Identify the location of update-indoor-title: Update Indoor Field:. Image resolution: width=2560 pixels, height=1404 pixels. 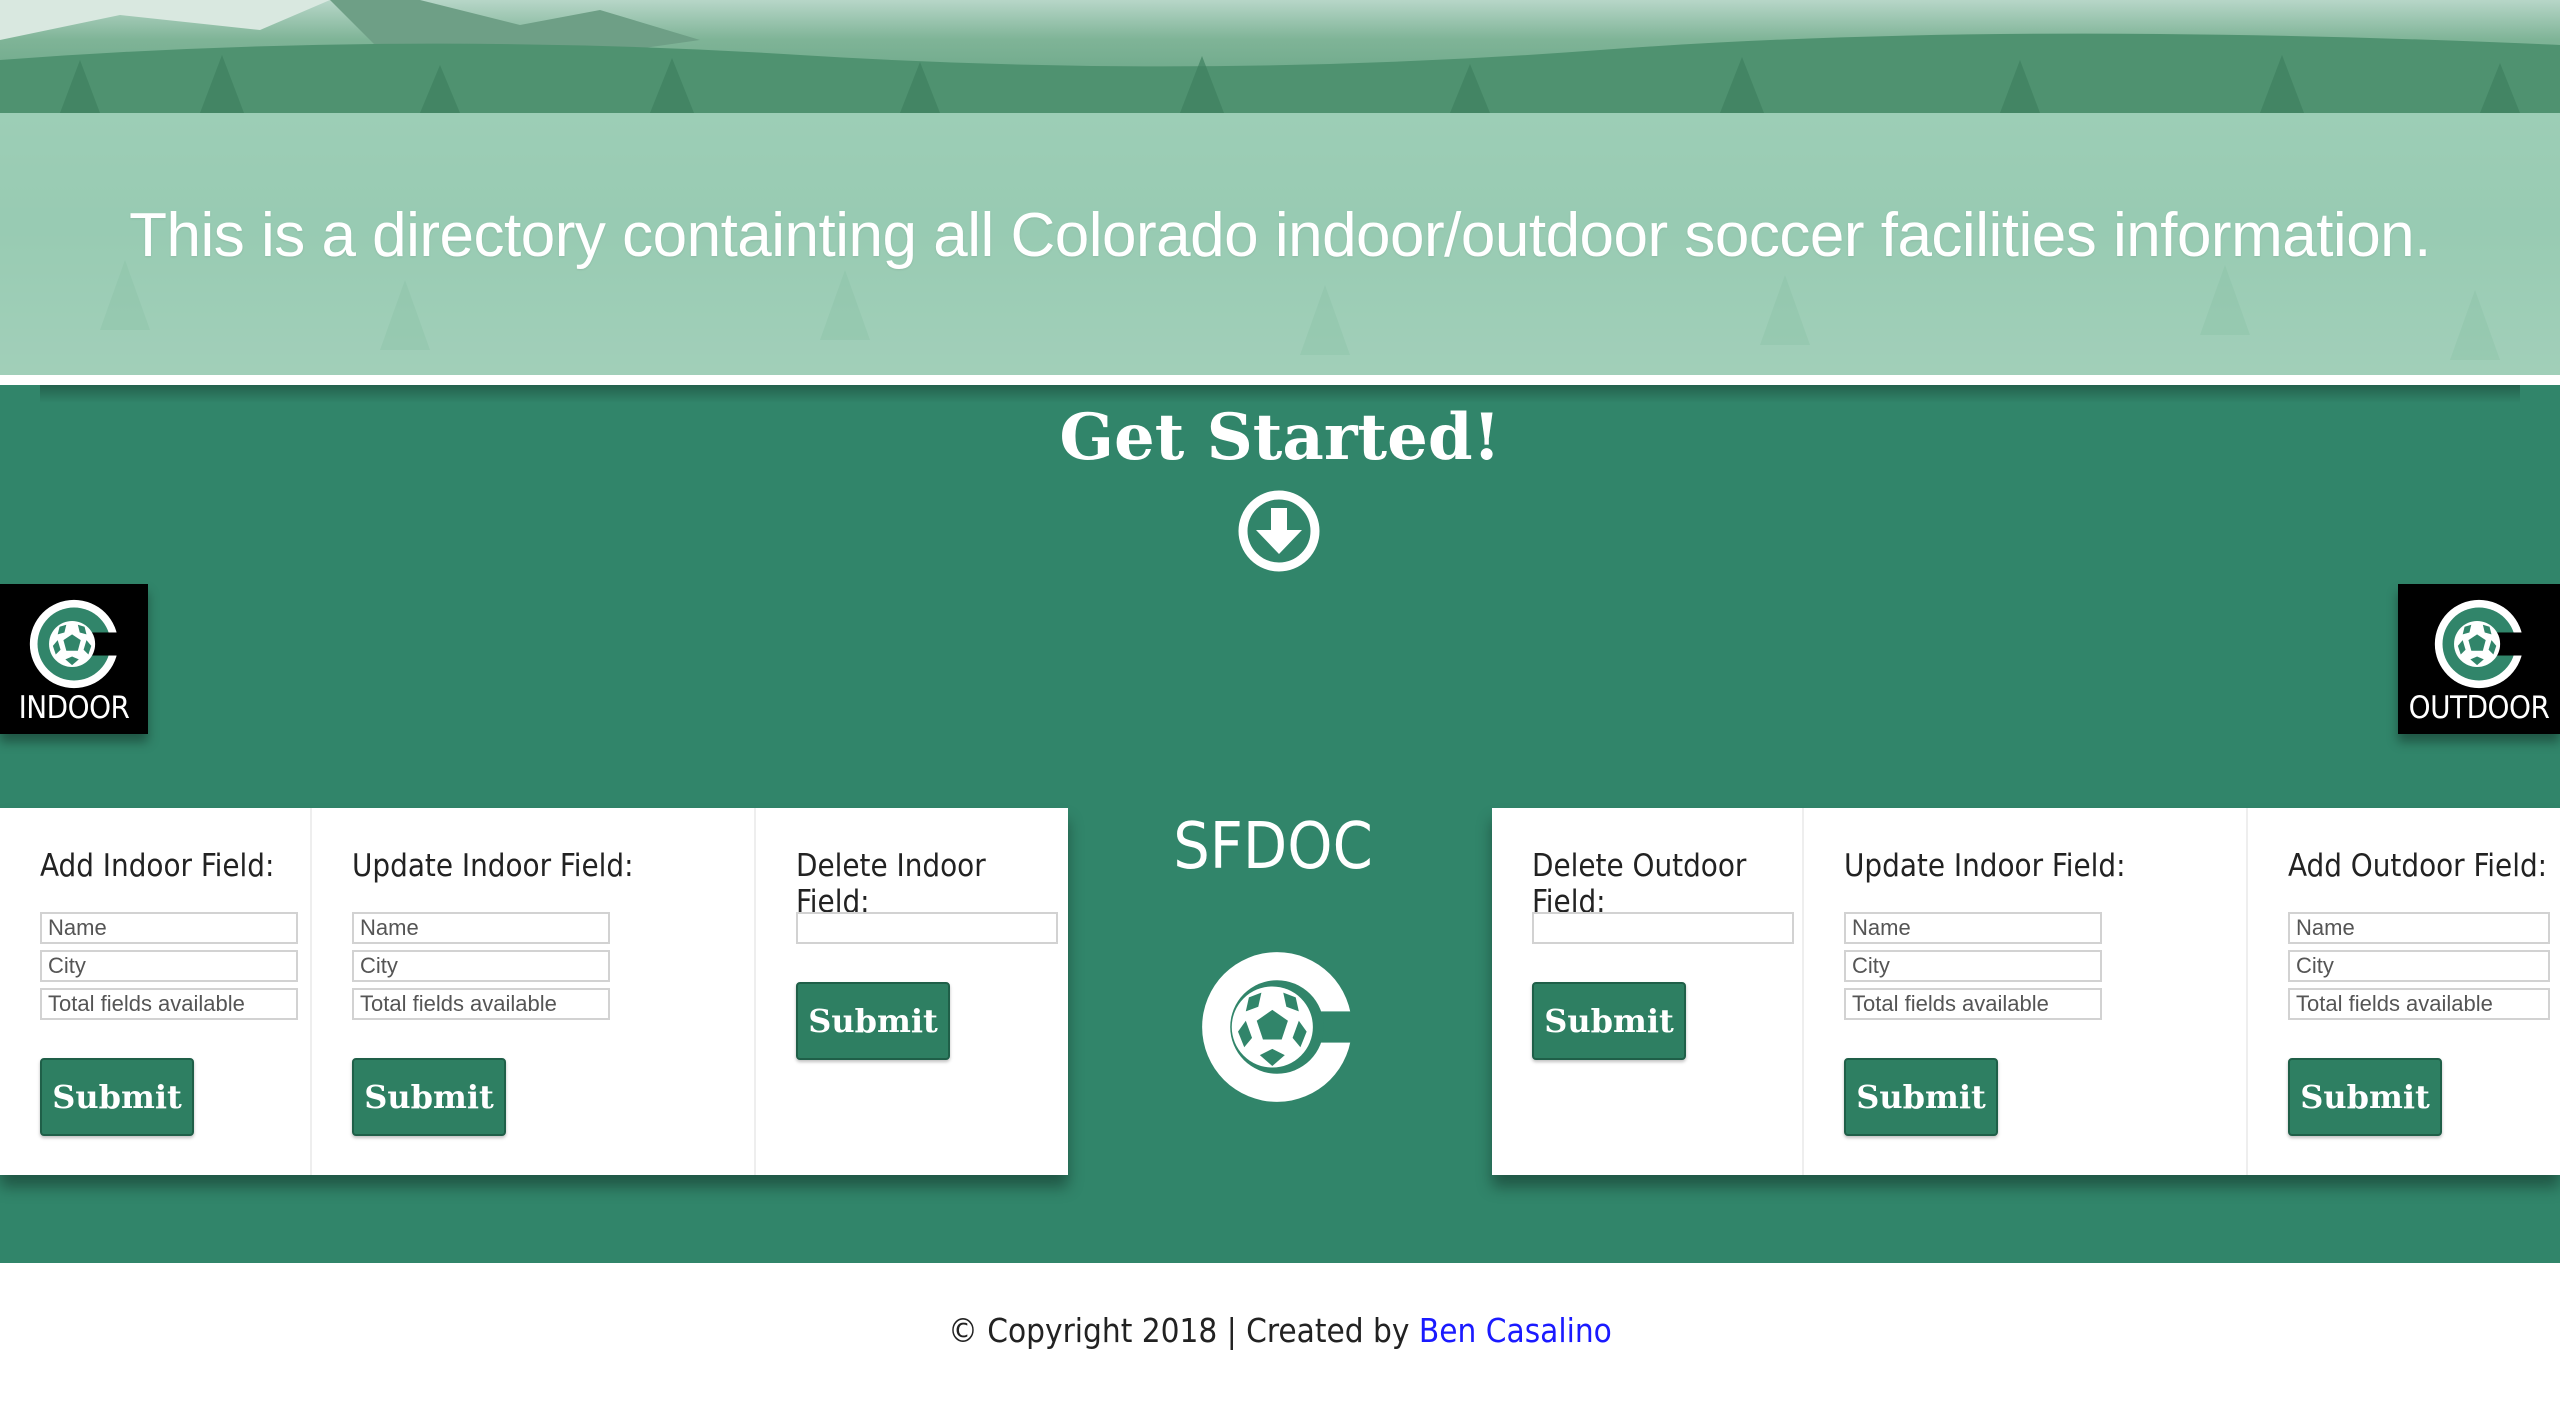
(493, 866).